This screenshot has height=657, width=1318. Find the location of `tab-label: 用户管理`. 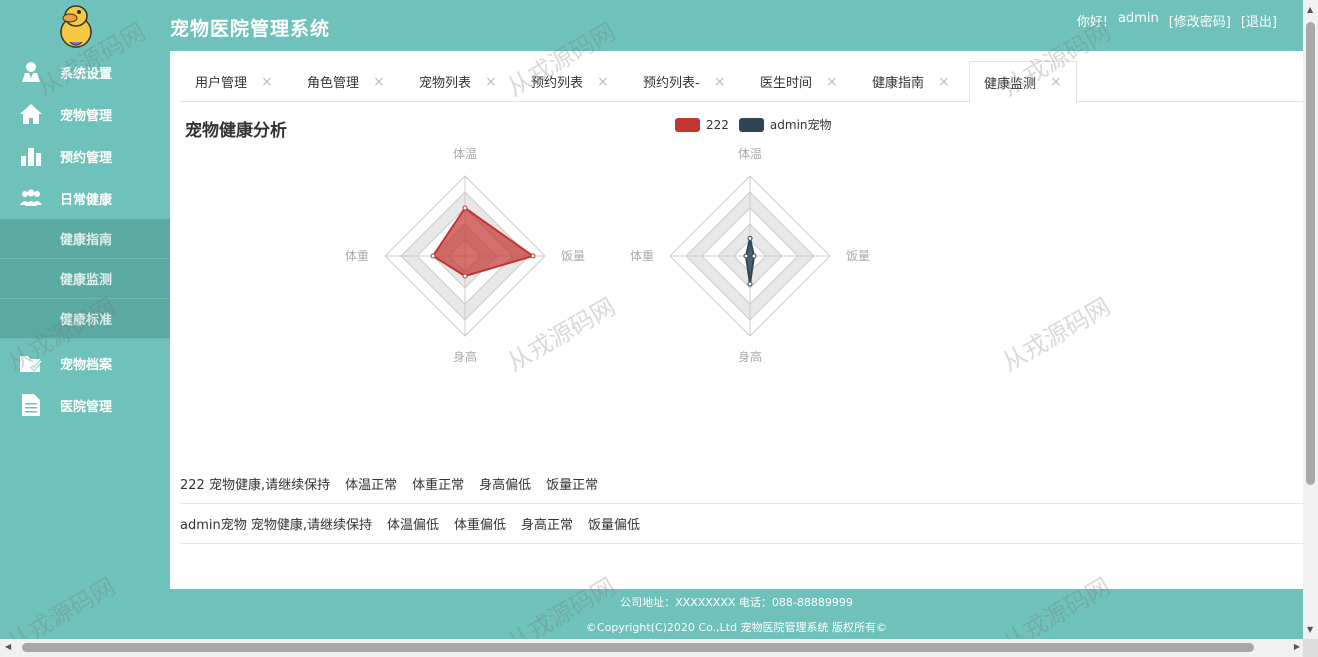

tab-label: 用户管理 is located at coordinates (221, 83).